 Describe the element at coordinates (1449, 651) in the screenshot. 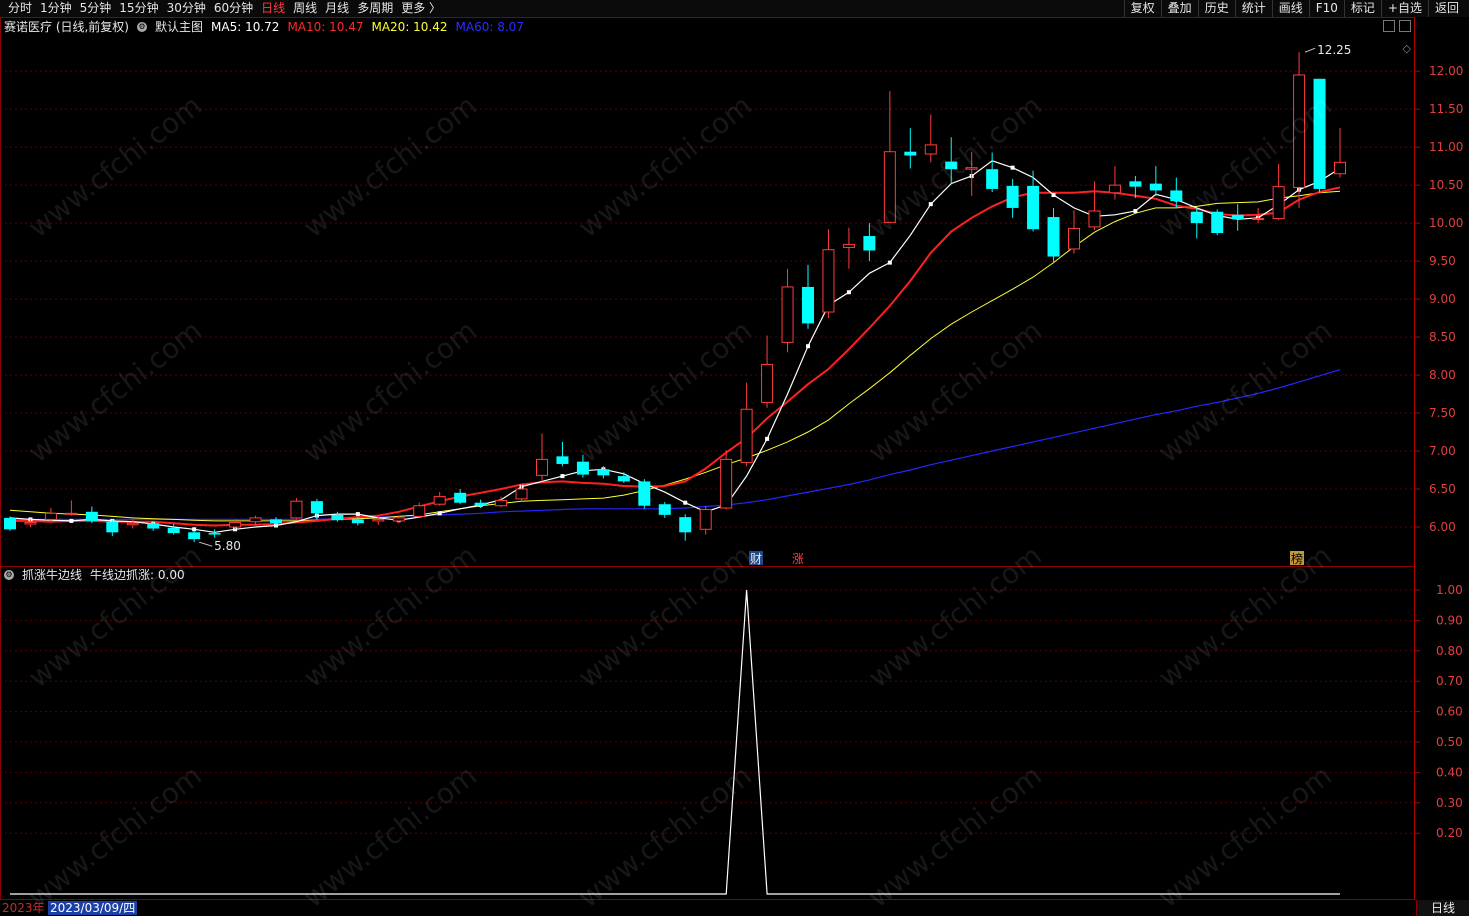

I see `sub-tick-label: 0.80` at that location.